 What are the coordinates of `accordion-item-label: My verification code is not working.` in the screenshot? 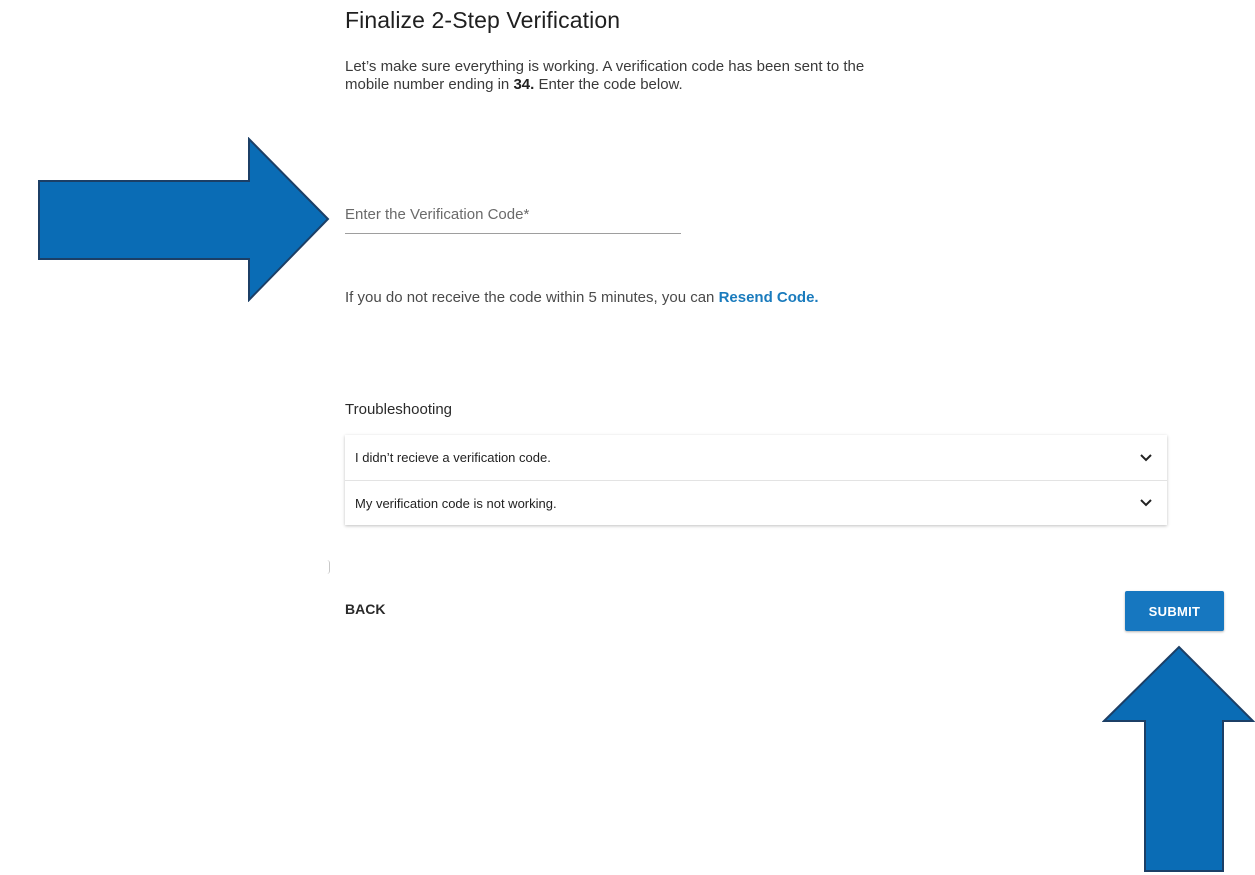 It's located at (456, 503).